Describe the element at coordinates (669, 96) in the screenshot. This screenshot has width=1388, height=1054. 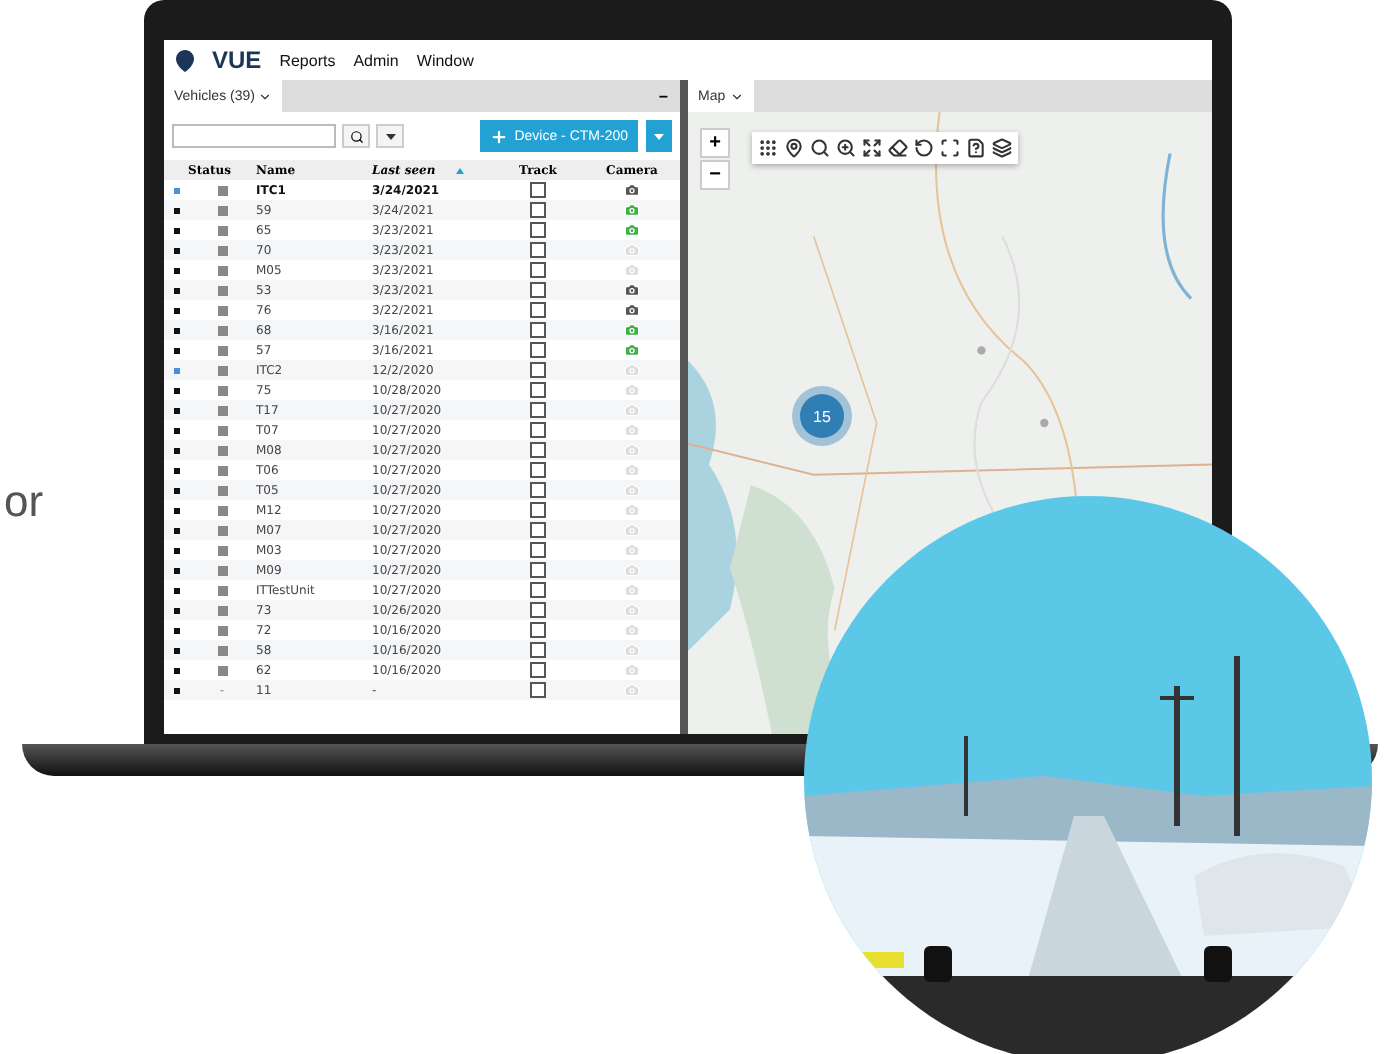
I see `minimize-button: −` at that location.